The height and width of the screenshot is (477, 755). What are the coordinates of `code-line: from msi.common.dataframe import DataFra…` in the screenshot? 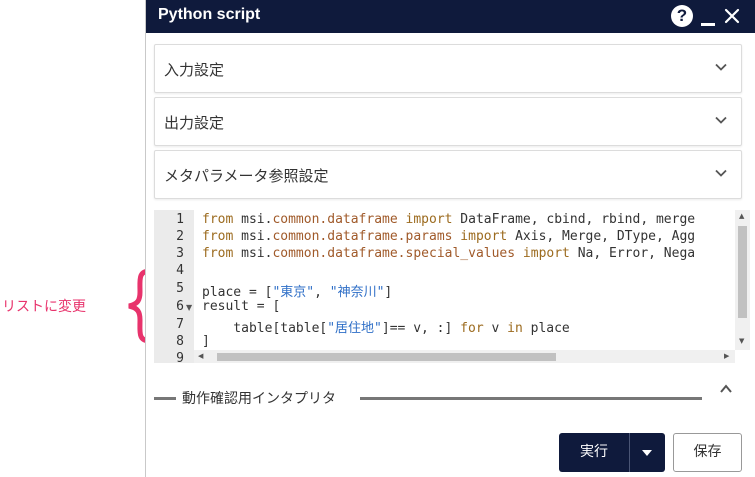 It's located at (449, 219).